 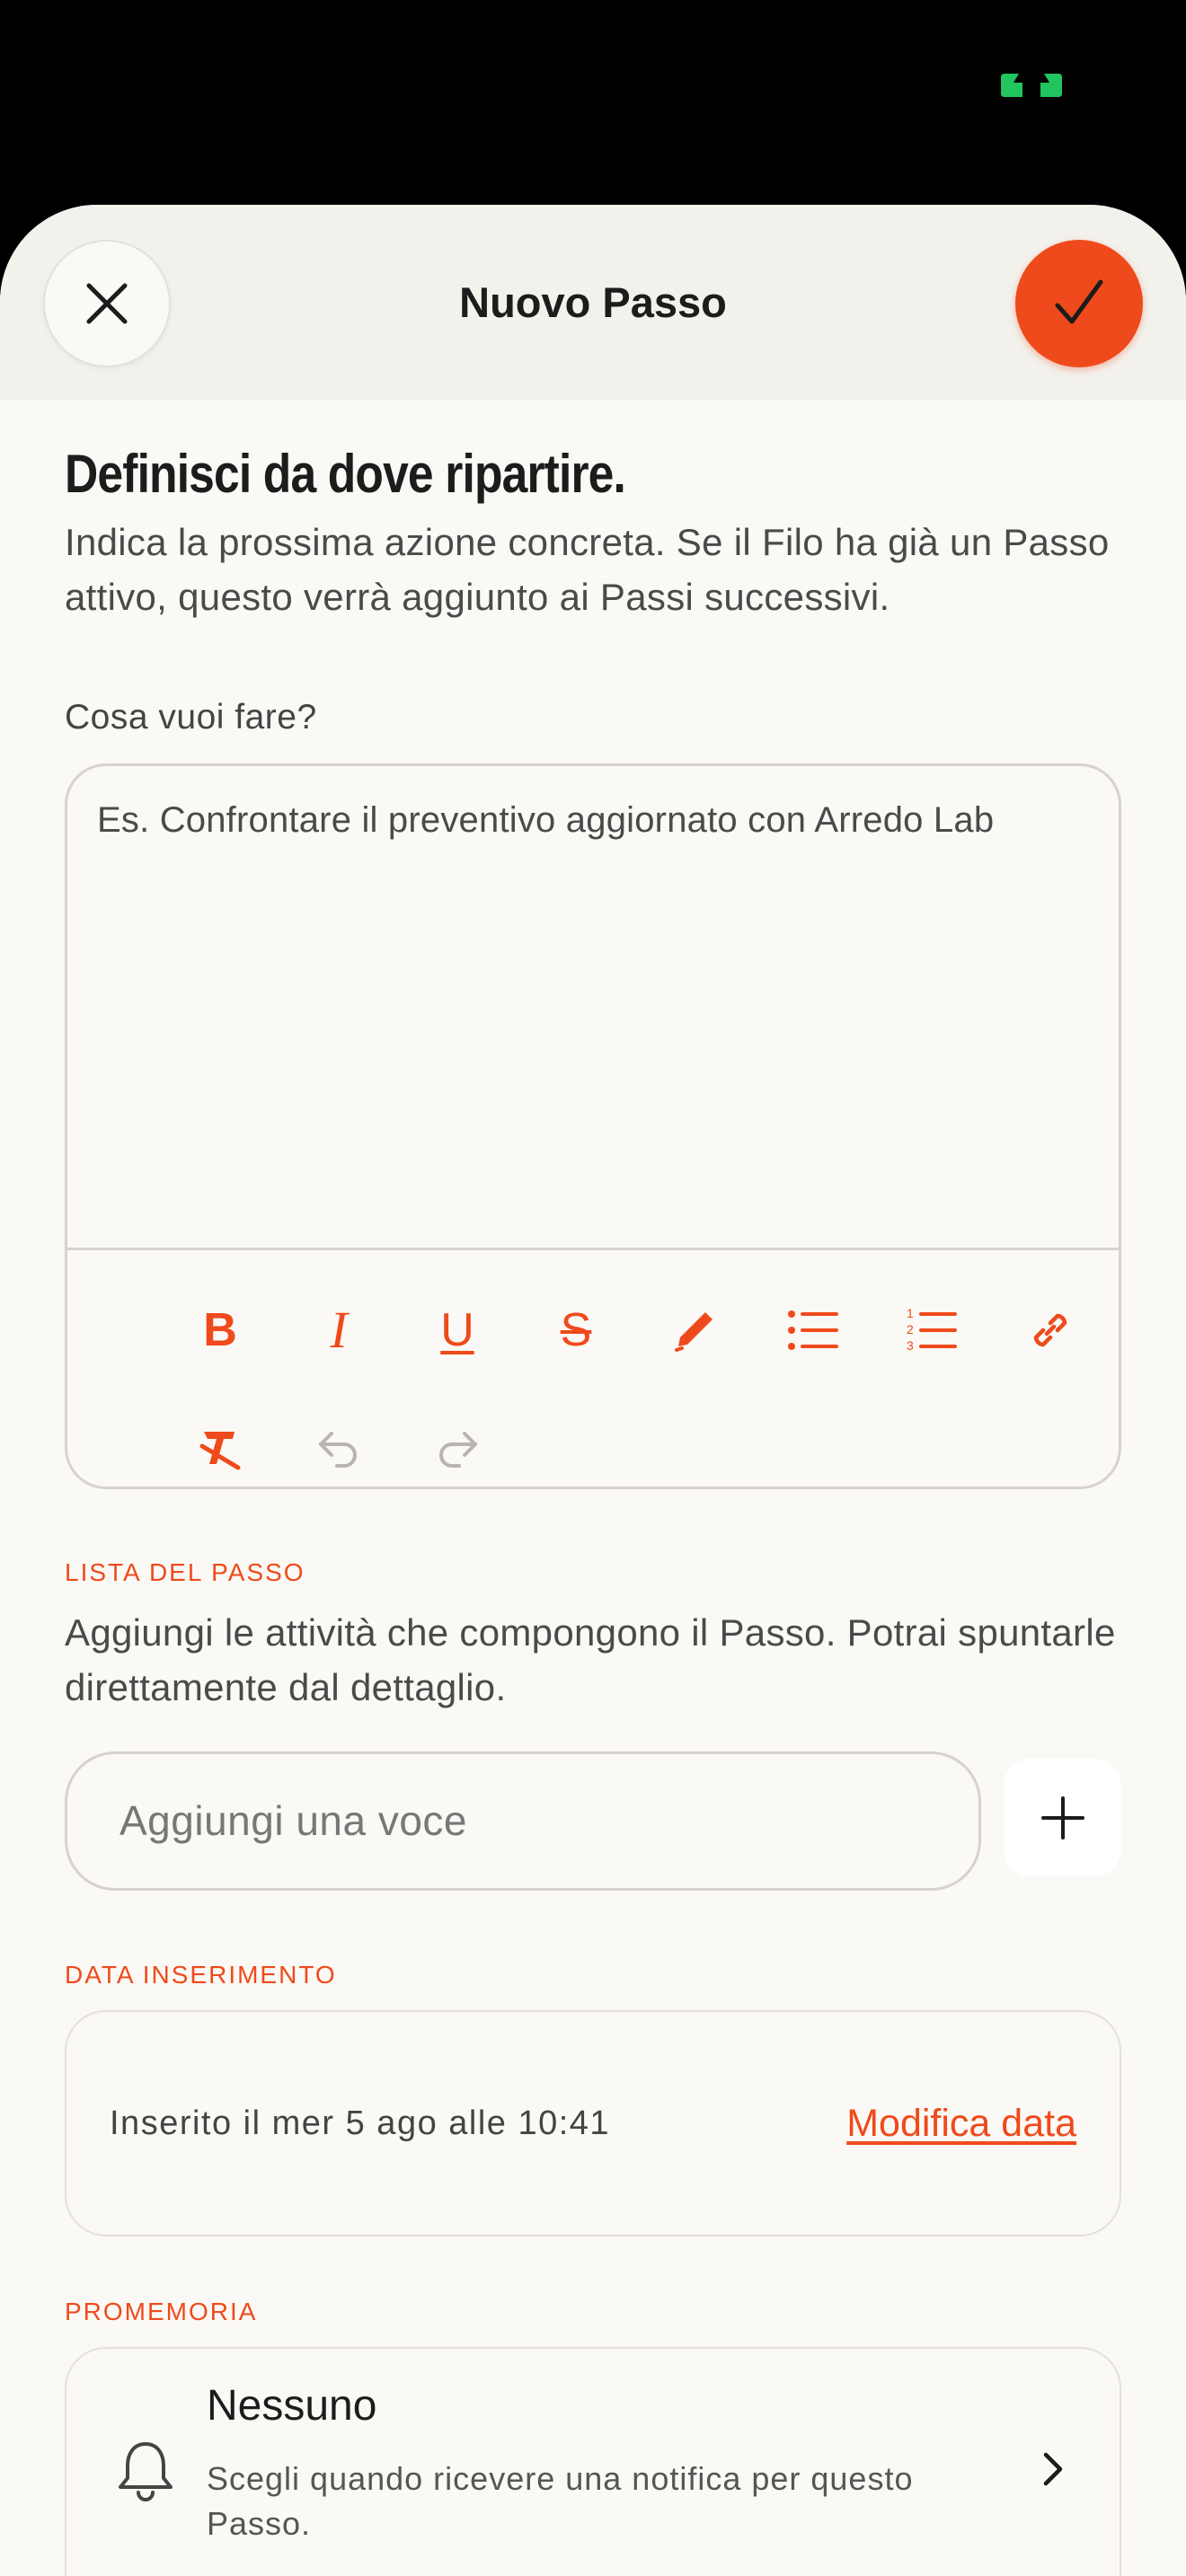 I want to click on underline-button: U, so click(x=457, y=1330).